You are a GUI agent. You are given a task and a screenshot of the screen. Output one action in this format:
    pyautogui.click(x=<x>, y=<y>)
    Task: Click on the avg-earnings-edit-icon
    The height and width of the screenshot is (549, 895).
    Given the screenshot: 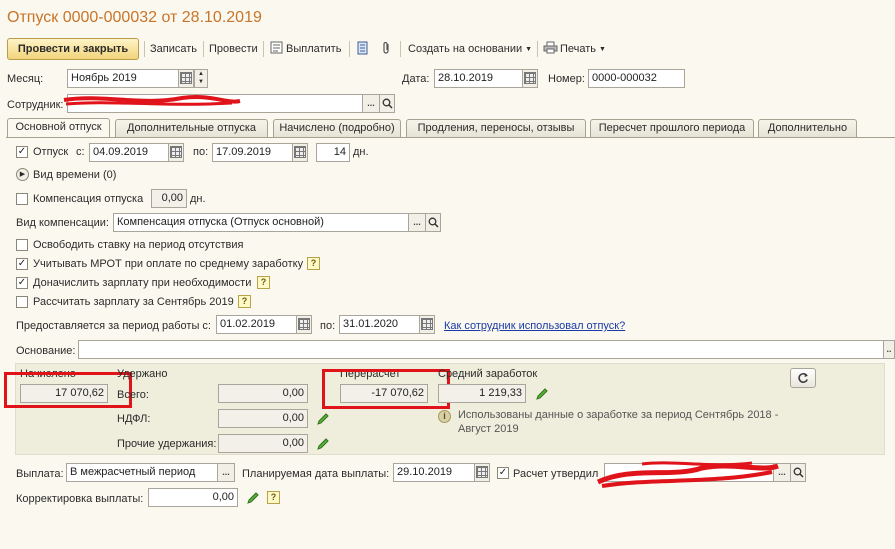 What is the action you would take?
    pyautogui.click(x=542, y=394)
    